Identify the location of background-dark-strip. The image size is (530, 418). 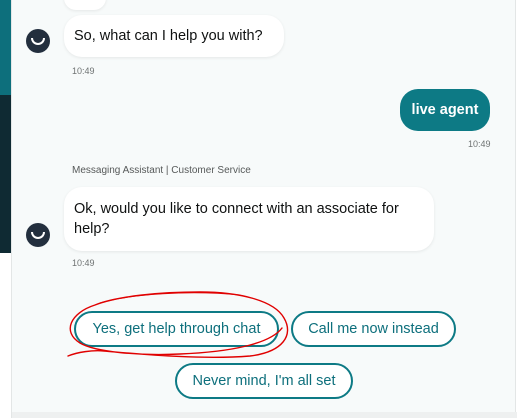
(5, 174).